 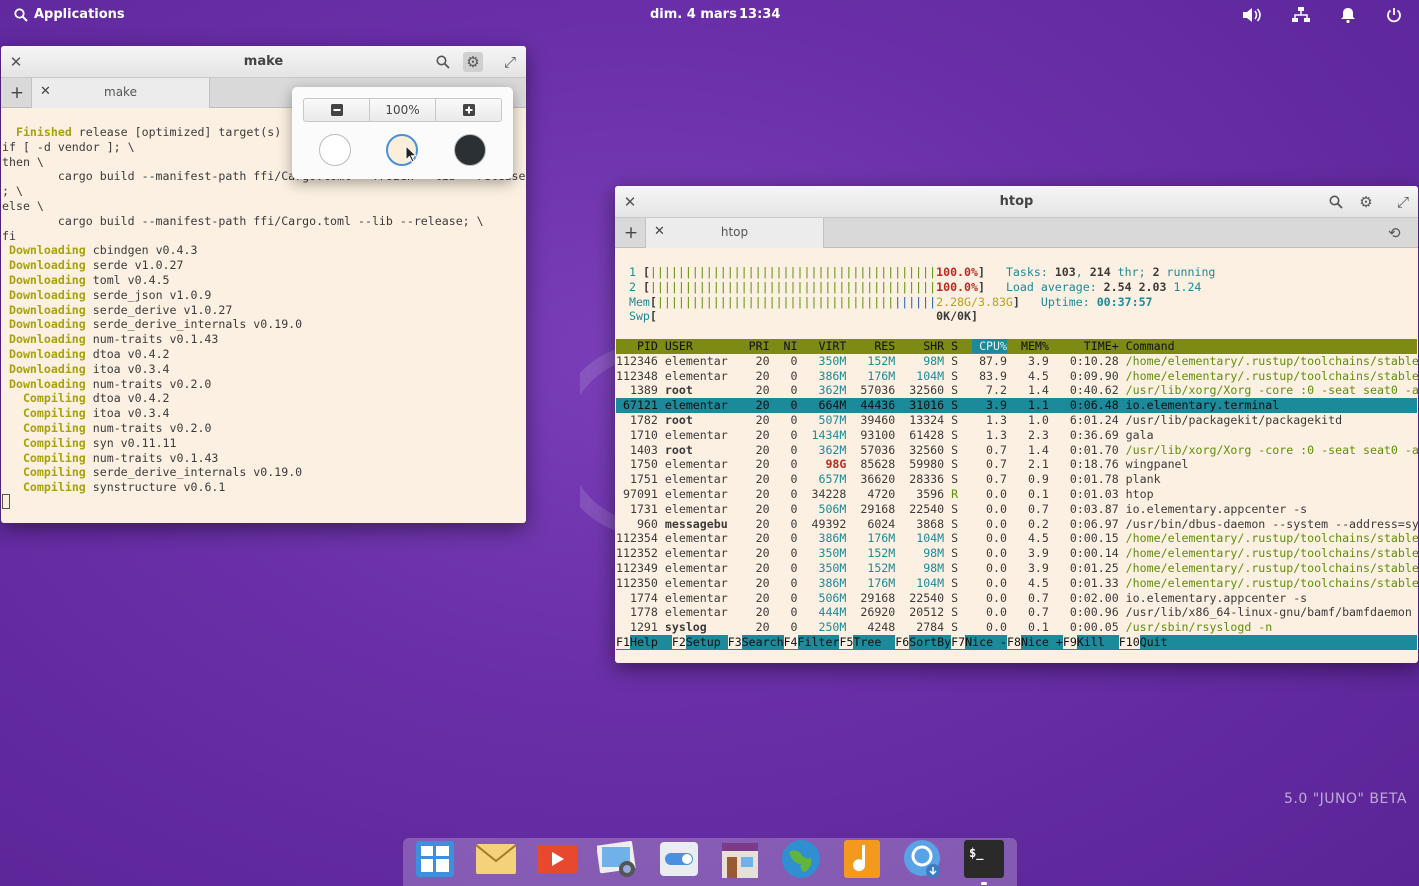 I want to click on zoom-level: 100%, so click(x=403, y=110).